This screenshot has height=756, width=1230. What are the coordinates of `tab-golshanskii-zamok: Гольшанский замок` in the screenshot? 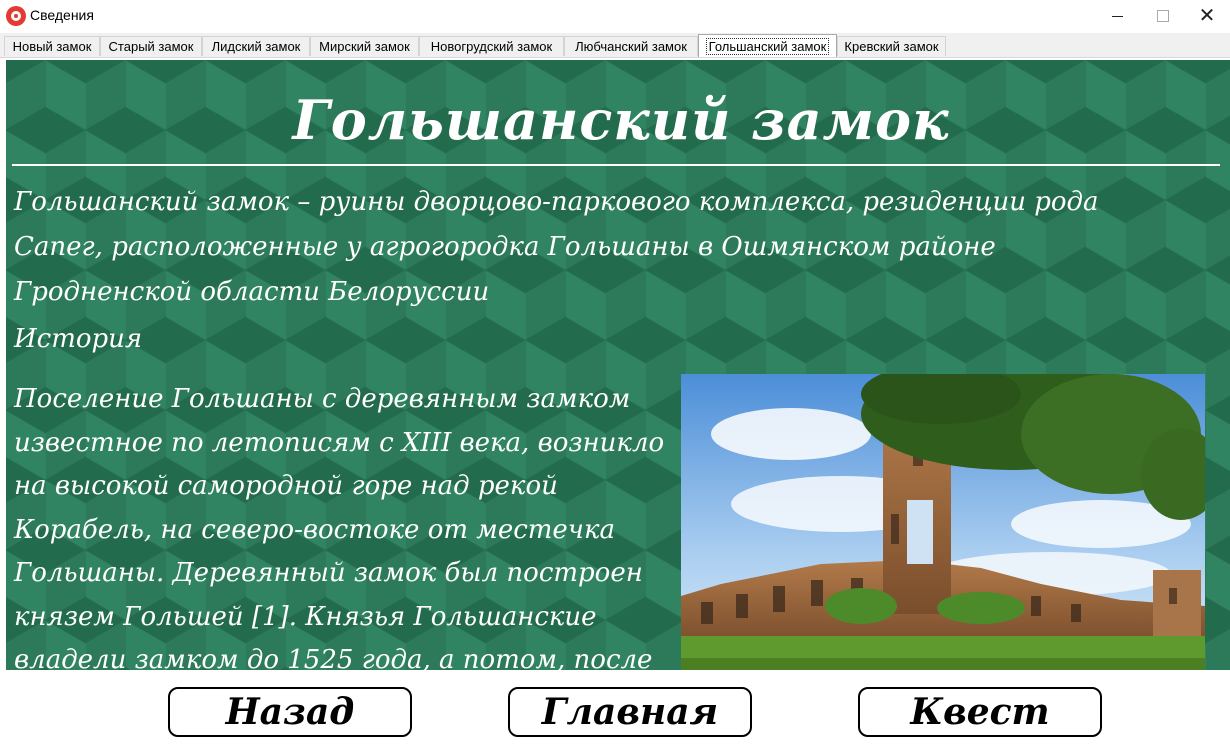 It's located at (767, 45).